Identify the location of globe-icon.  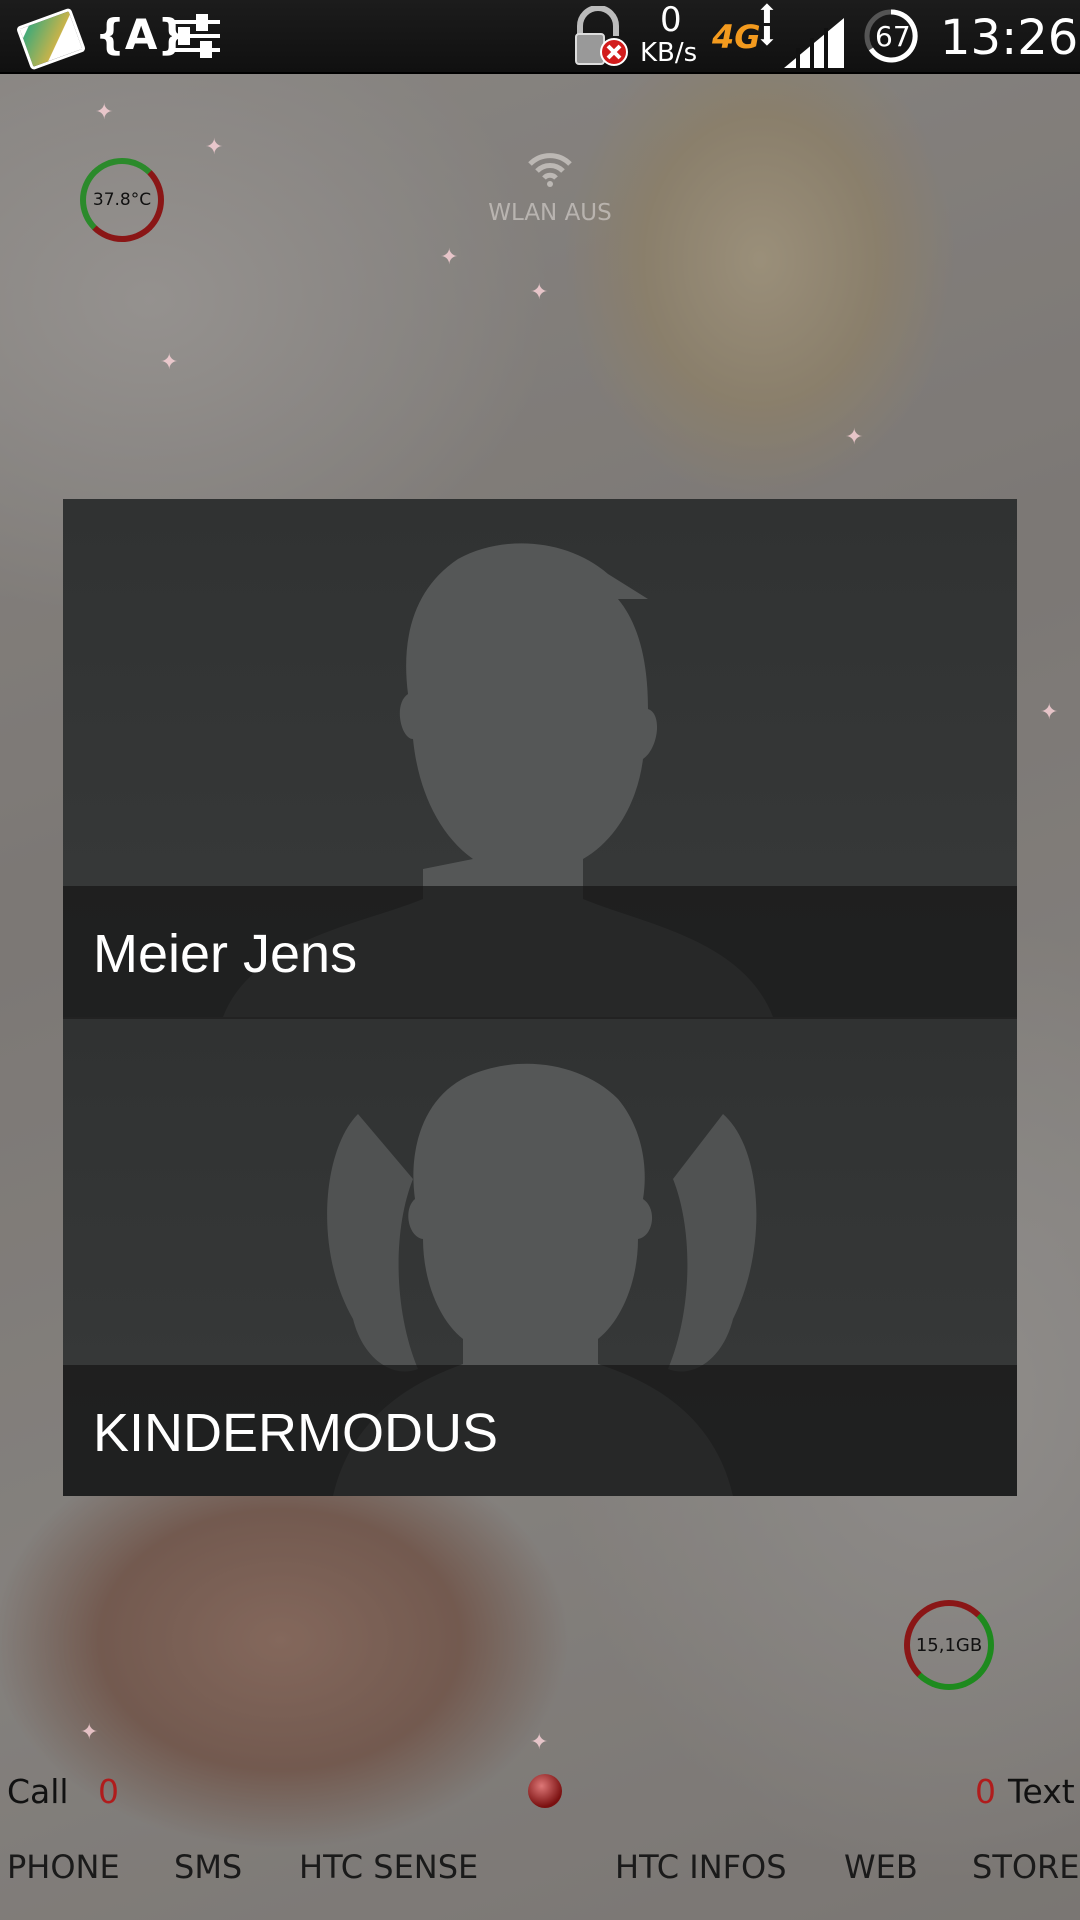
(545, 1791).